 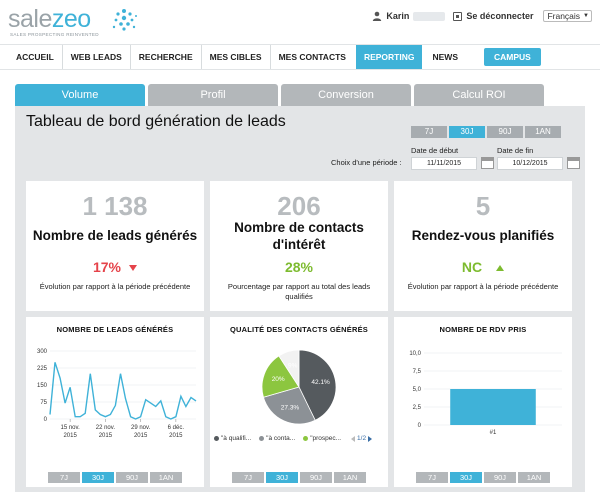 What do you see at coordinates (293, 366) in the screenshot?
I see `slice-label: 9%` at bounding box center [293, 366].